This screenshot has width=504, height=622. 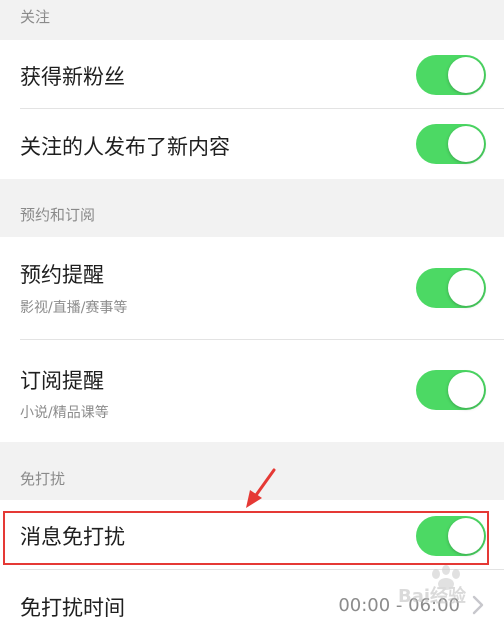 I want to click on reservation-reminder-toggle, so click(x=451, y=288).